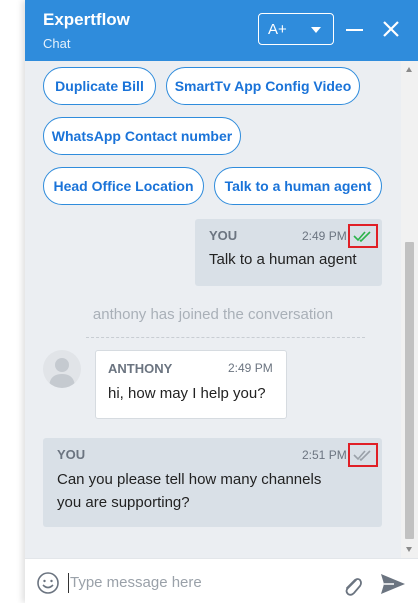  I want to click on scrollbar-thumb, so click(409, 390).